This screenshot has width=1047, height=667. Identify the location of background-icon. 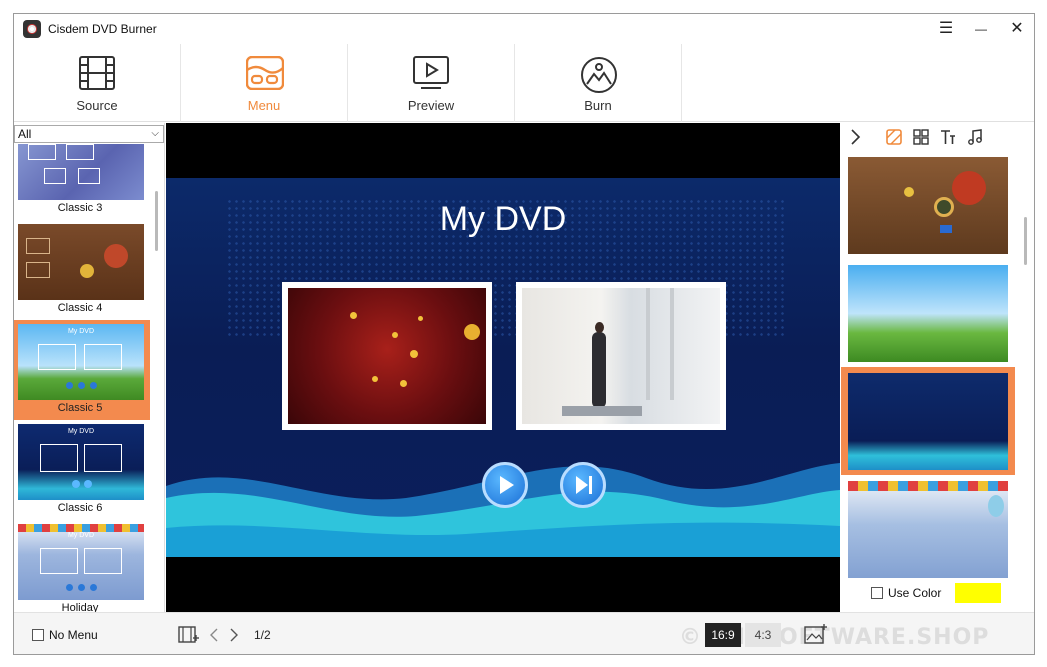
(894, 137).